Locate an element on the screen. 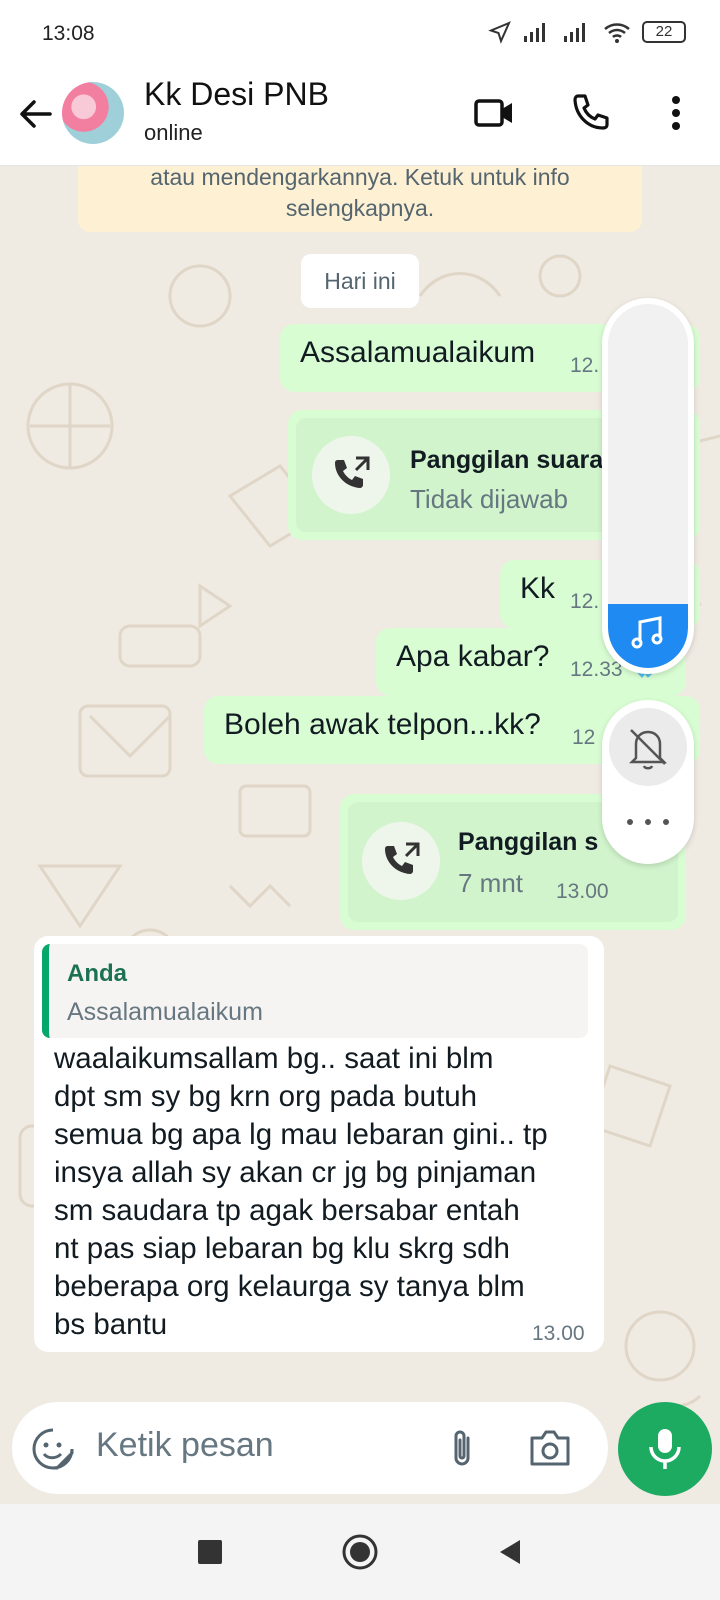  message-text-line: nt pas siap lebaran bg klu skrg sdh is located at coordinates (282, 1248).